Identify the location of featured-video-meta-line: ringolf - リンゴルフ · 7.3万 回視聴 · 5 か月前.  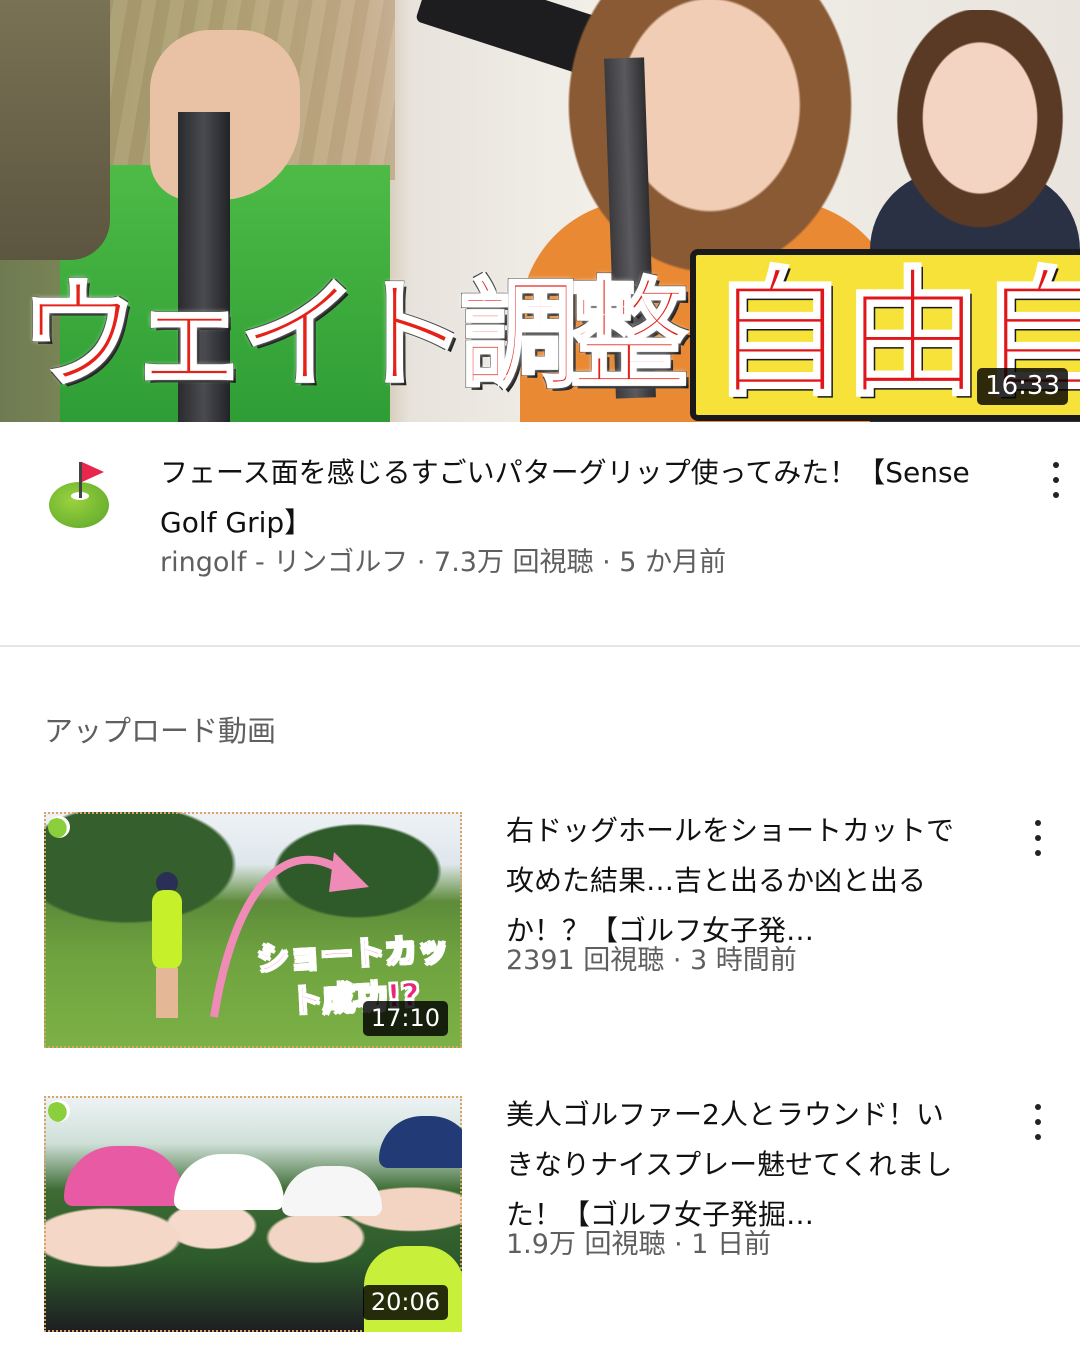
(443, 562).